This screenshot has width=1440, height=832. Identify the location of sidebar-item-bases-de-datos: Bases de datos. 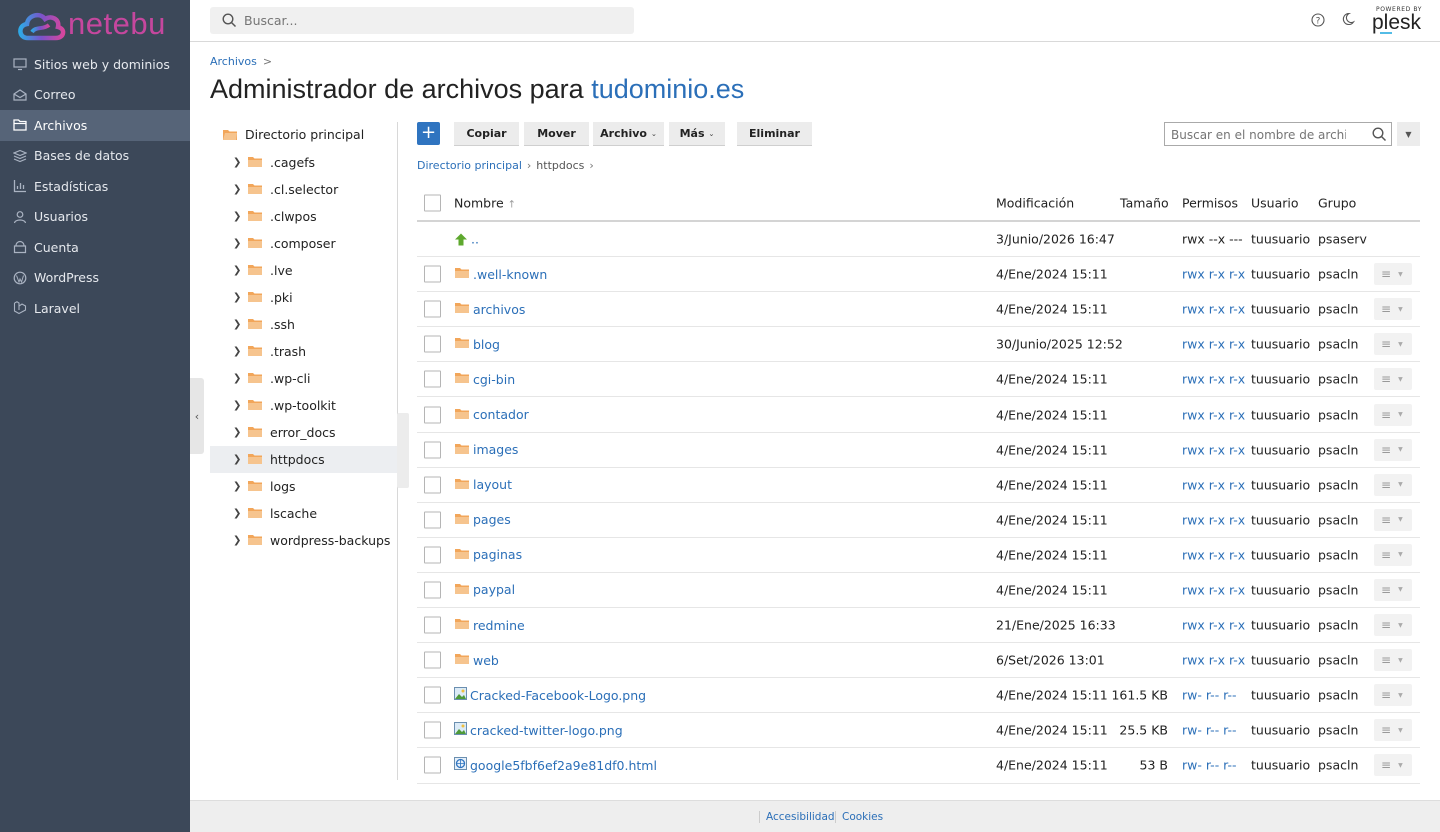
(95, 156).